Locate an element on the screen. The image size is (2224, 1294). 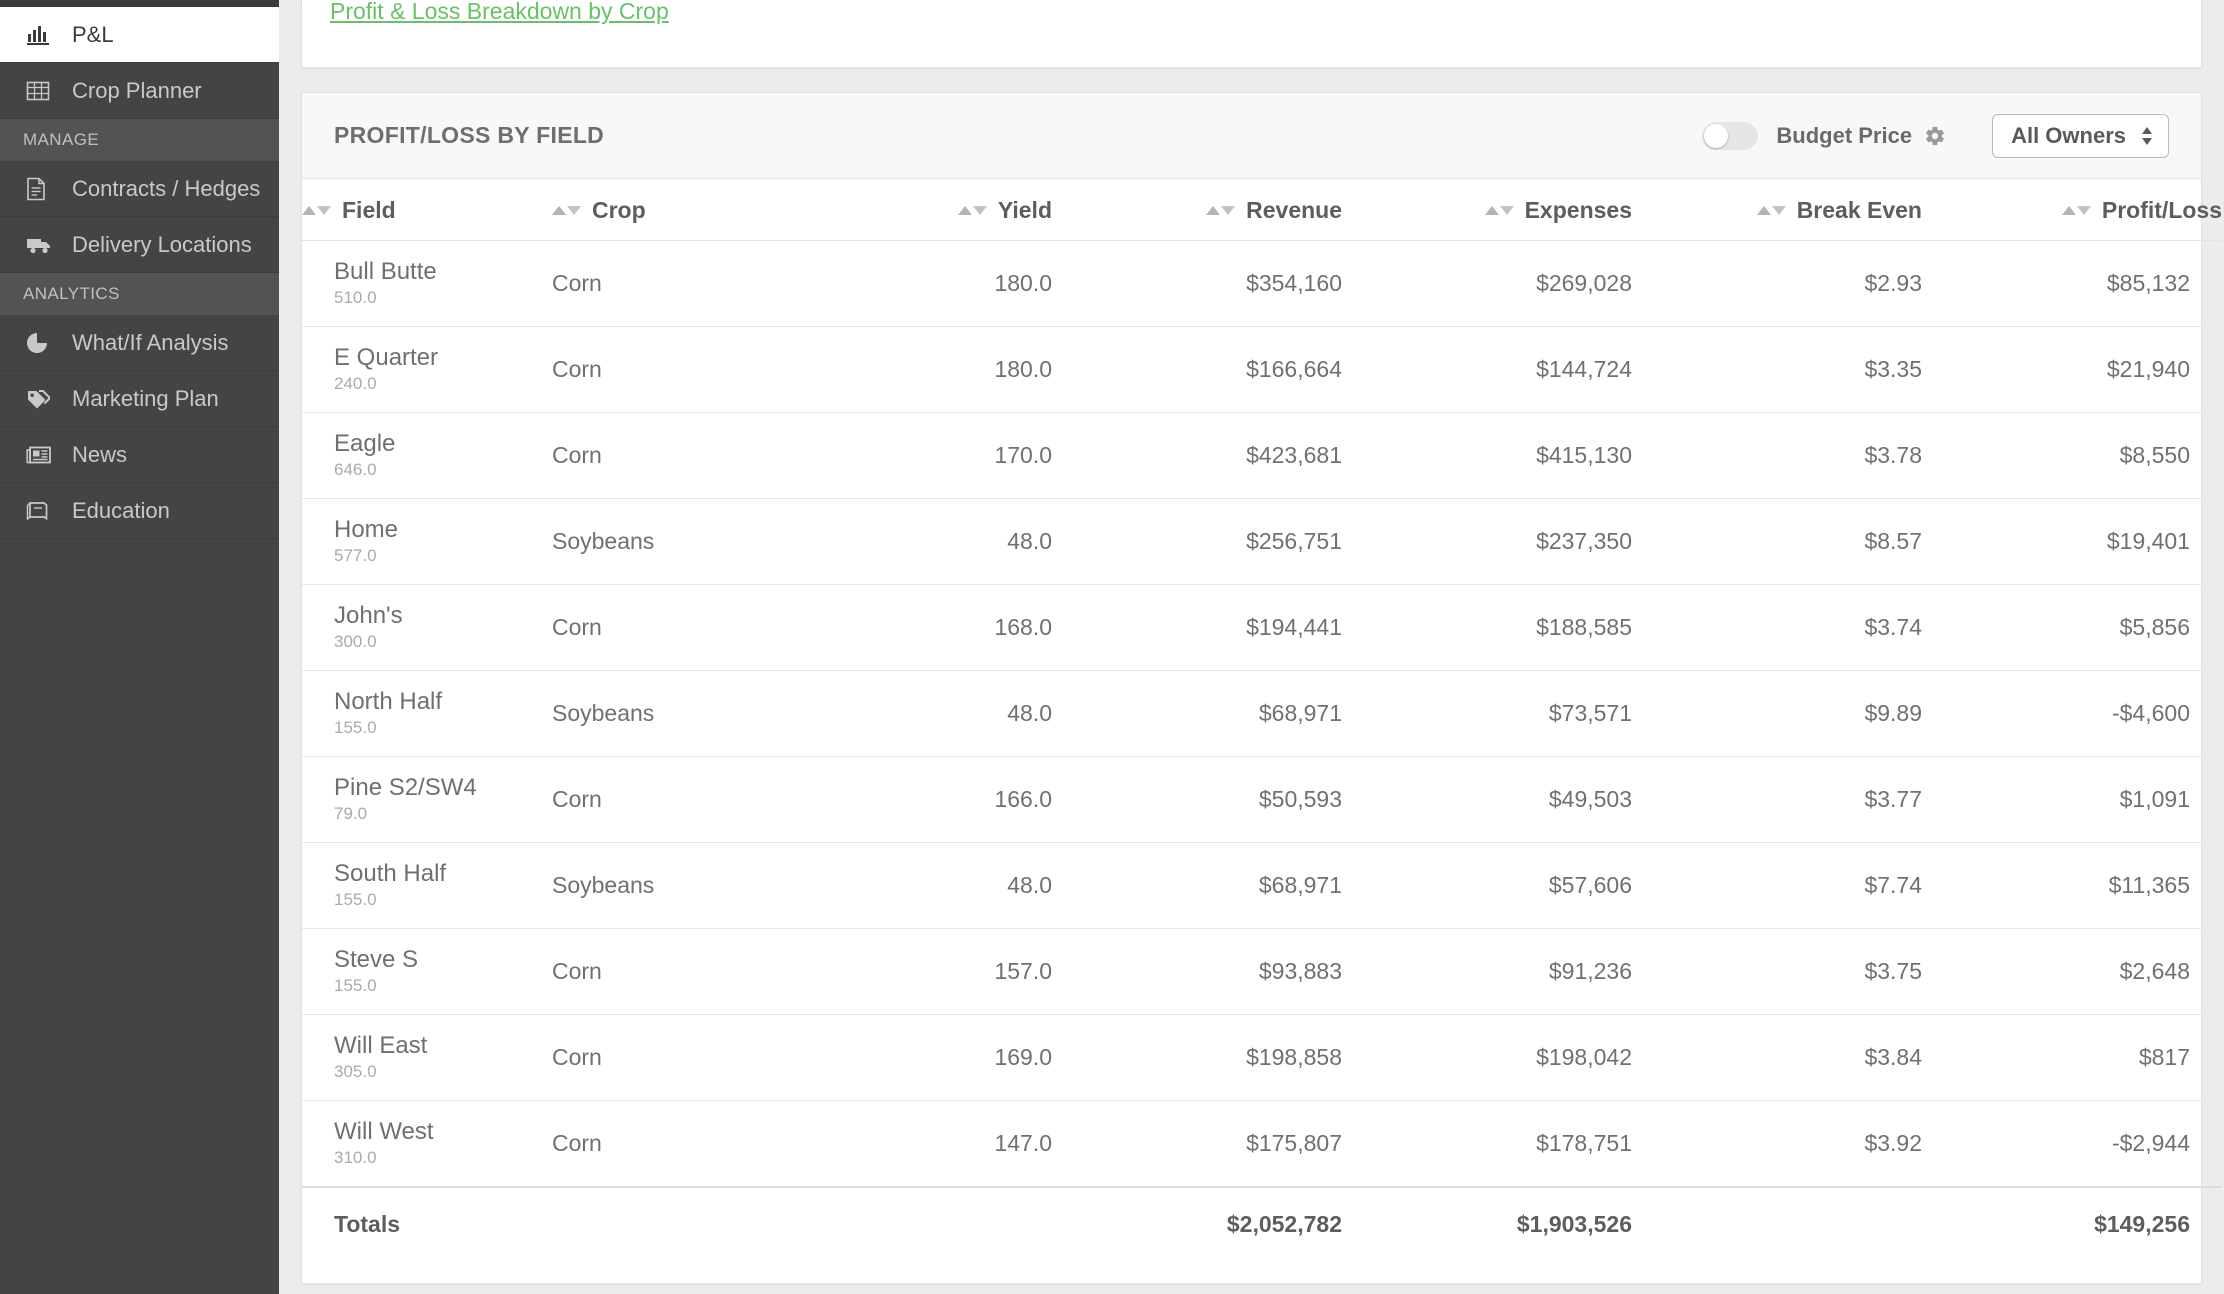
cell-break-even: $3.77 is located at coordinates (1777, 799).